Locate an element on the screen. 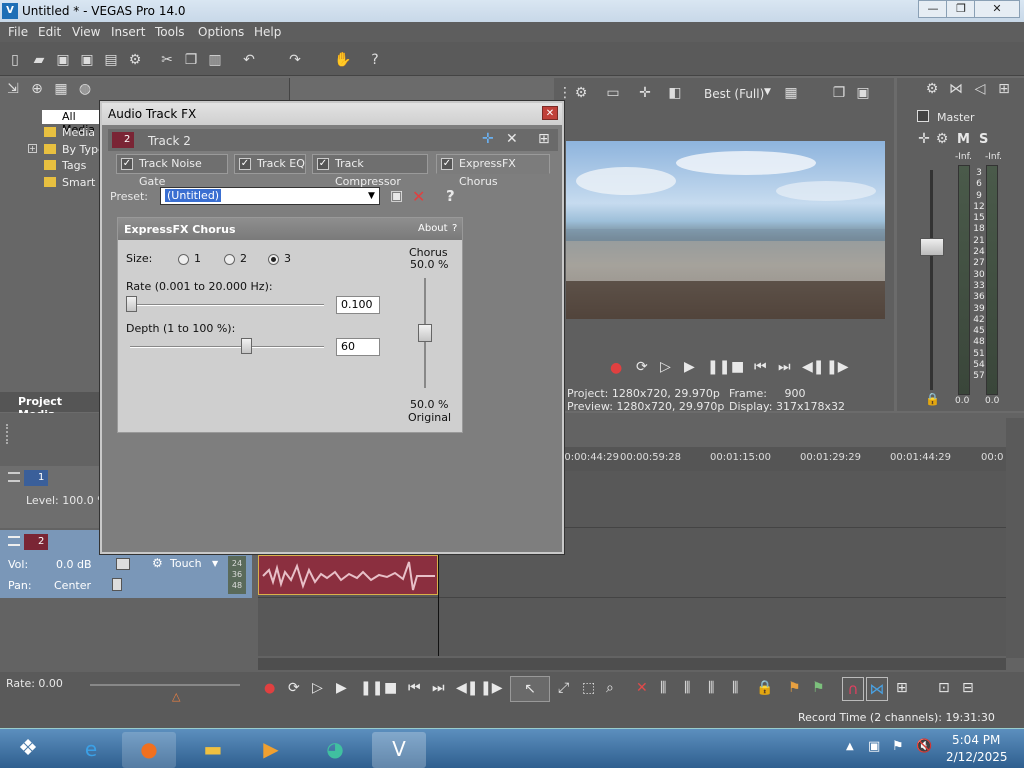  trim-start-icon: ⫼ is located at coordinates (687, 688).